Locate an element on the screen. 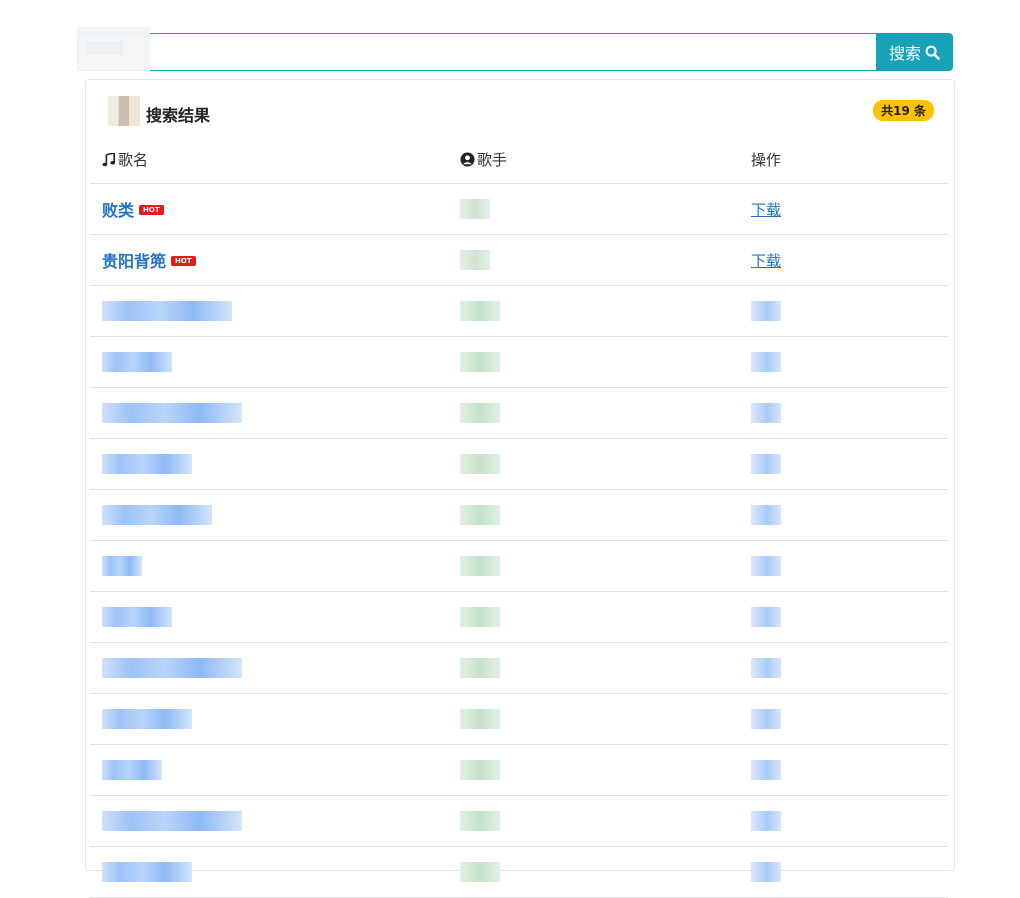 The height and width of the screenshot is (898, 1020). result-count-badge: 共19 条 is located at coordinates (903, 110).